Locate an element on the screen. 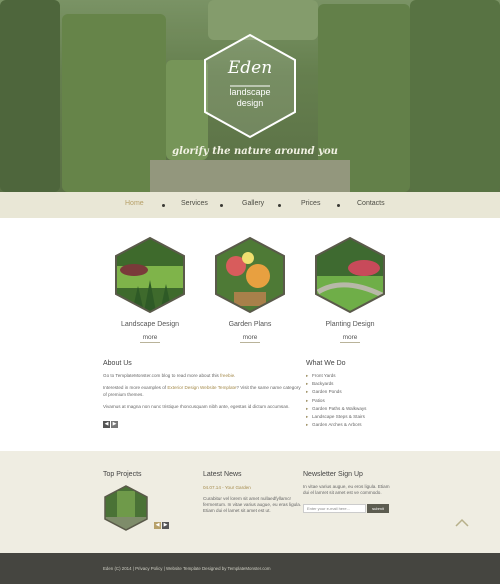 Image resolution: width=500 pixels, height=584 pixels. main-nav: Home Services Gallery Prices Contacts is located at coordinates (250, 205).